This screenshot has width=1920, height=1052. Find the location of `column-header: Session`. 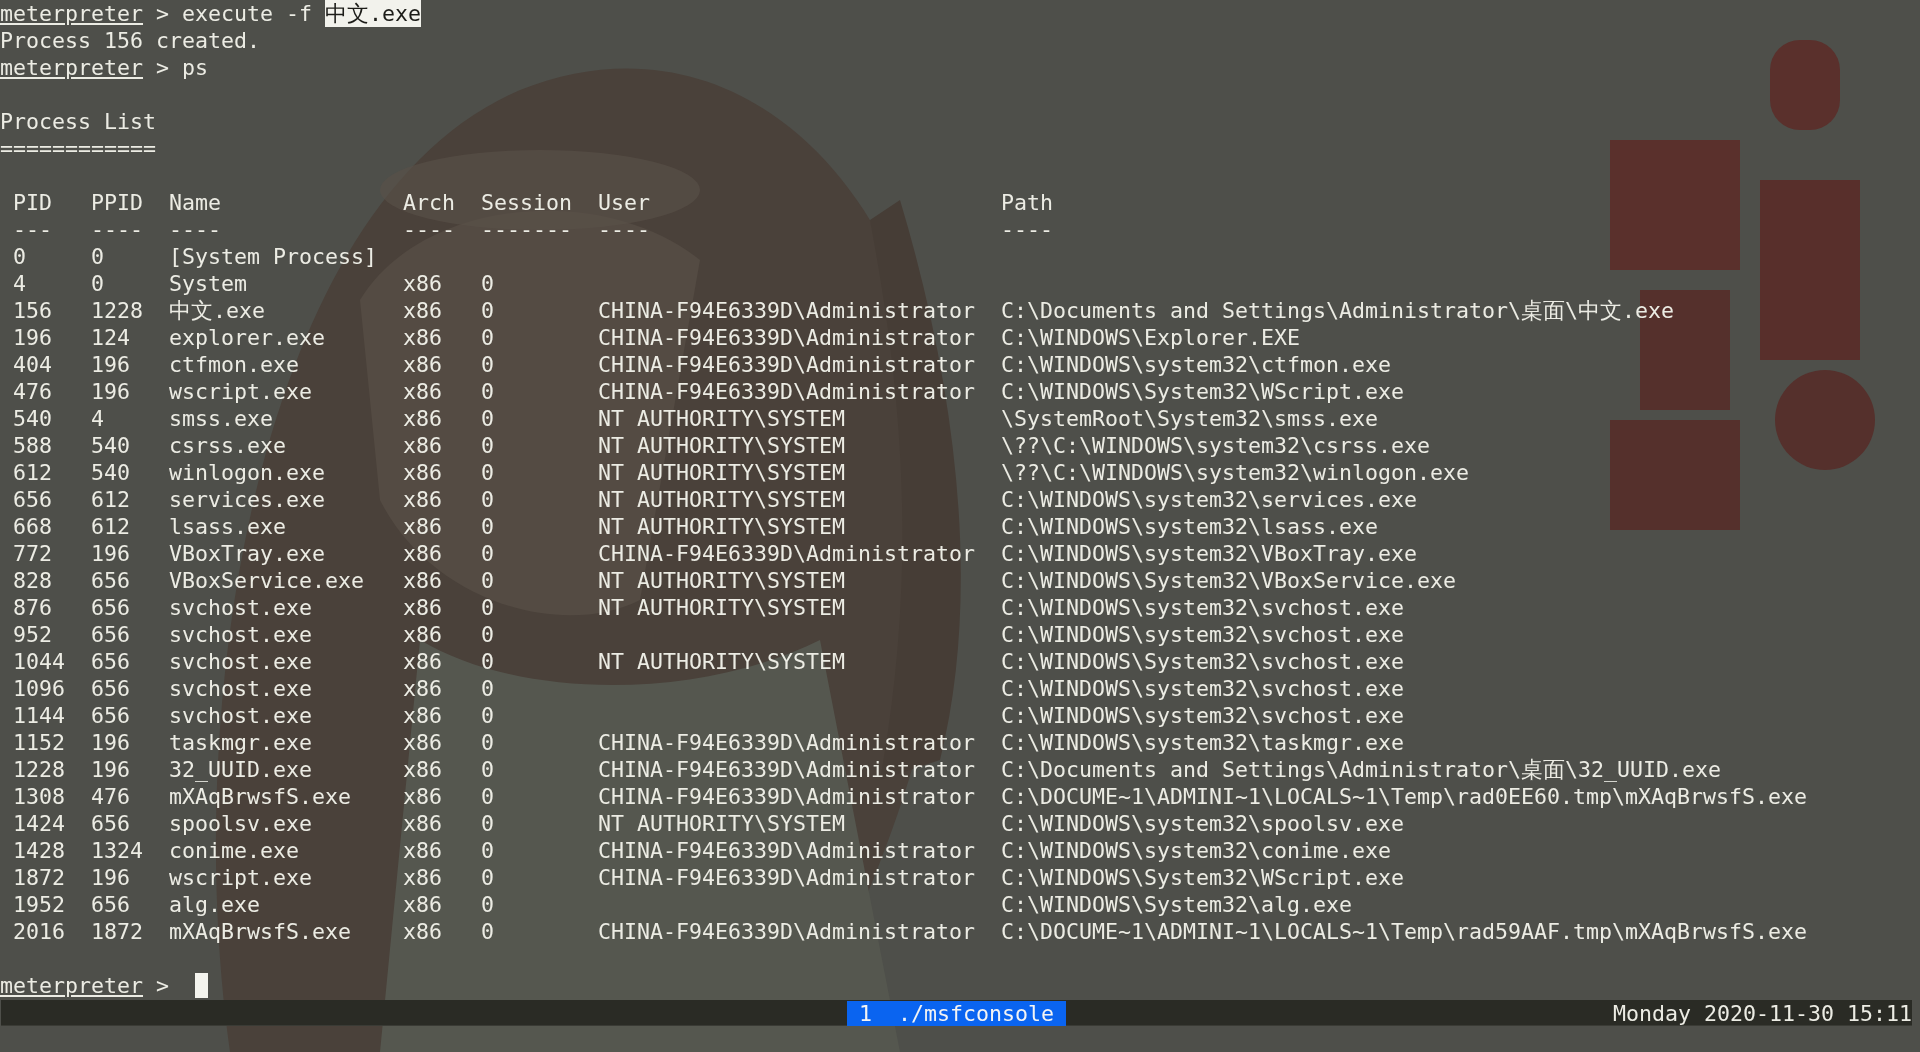

column-header: Session is located at coordinates (527, 202).